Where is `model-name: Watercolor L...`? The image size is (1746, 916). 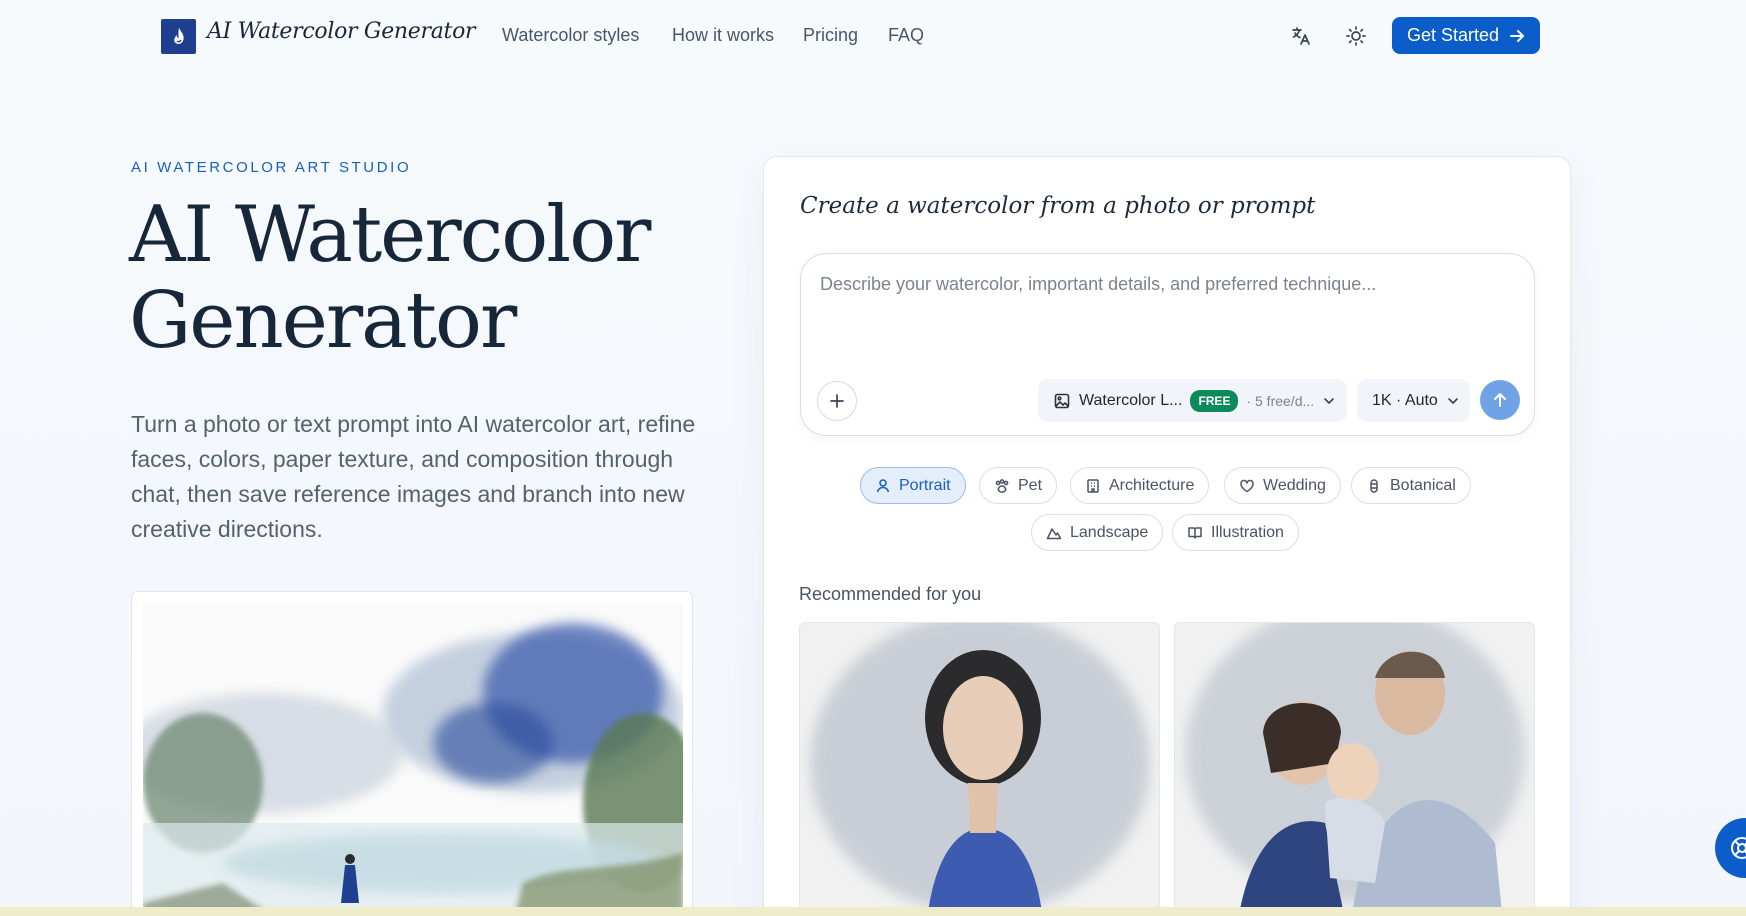
model-name: Watercolor L... is located at coordinates (1131, 400).